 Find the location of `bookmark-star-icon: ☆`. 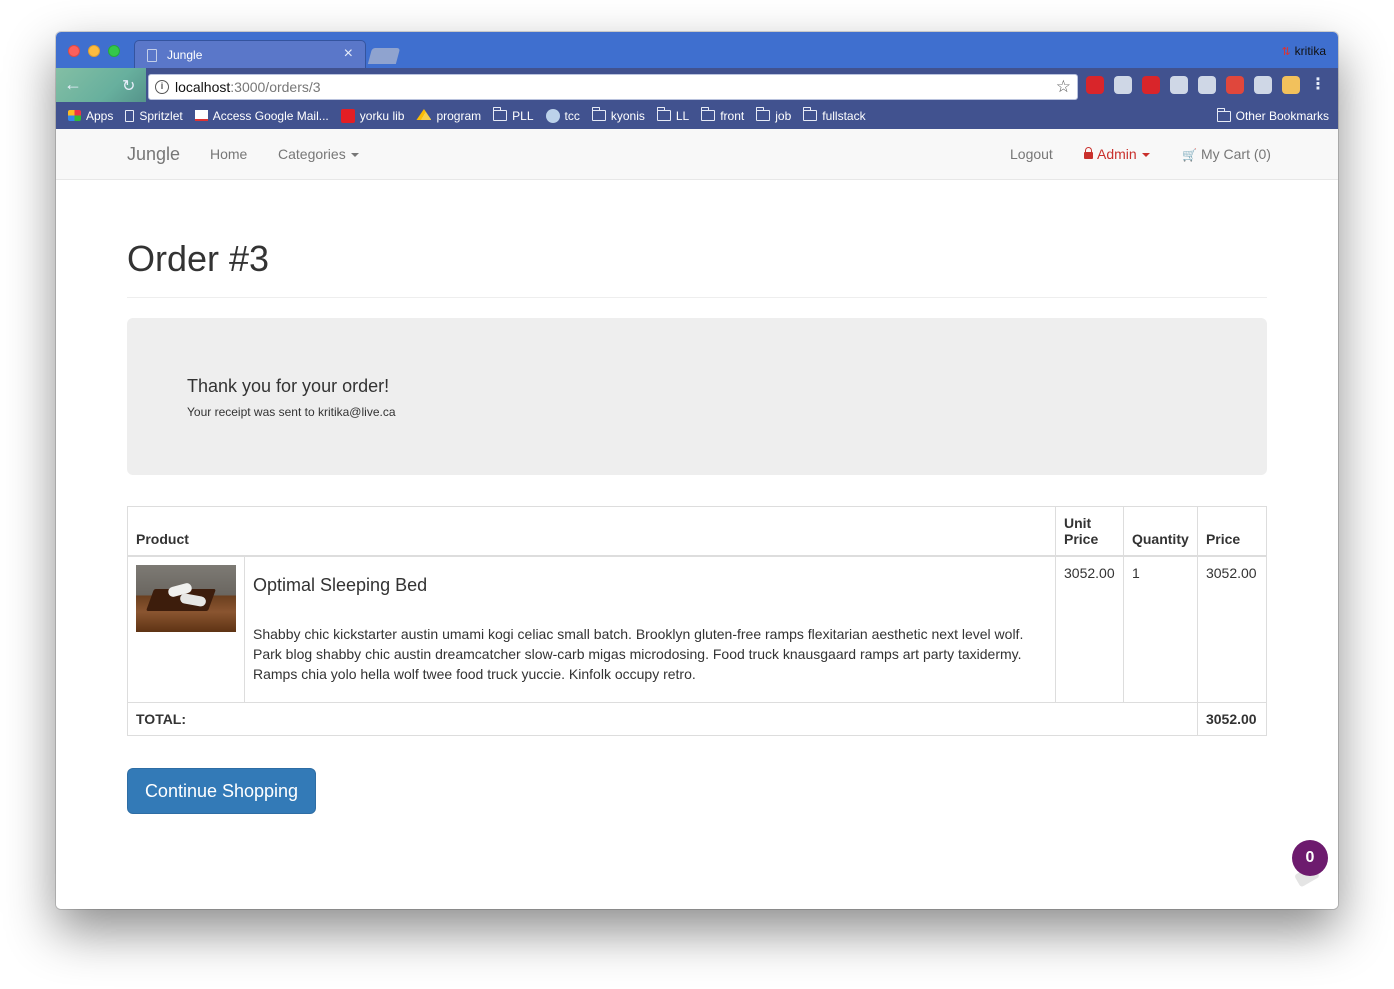

bookmark-star-icon: ☆ is located at coordinates (1063, 87).